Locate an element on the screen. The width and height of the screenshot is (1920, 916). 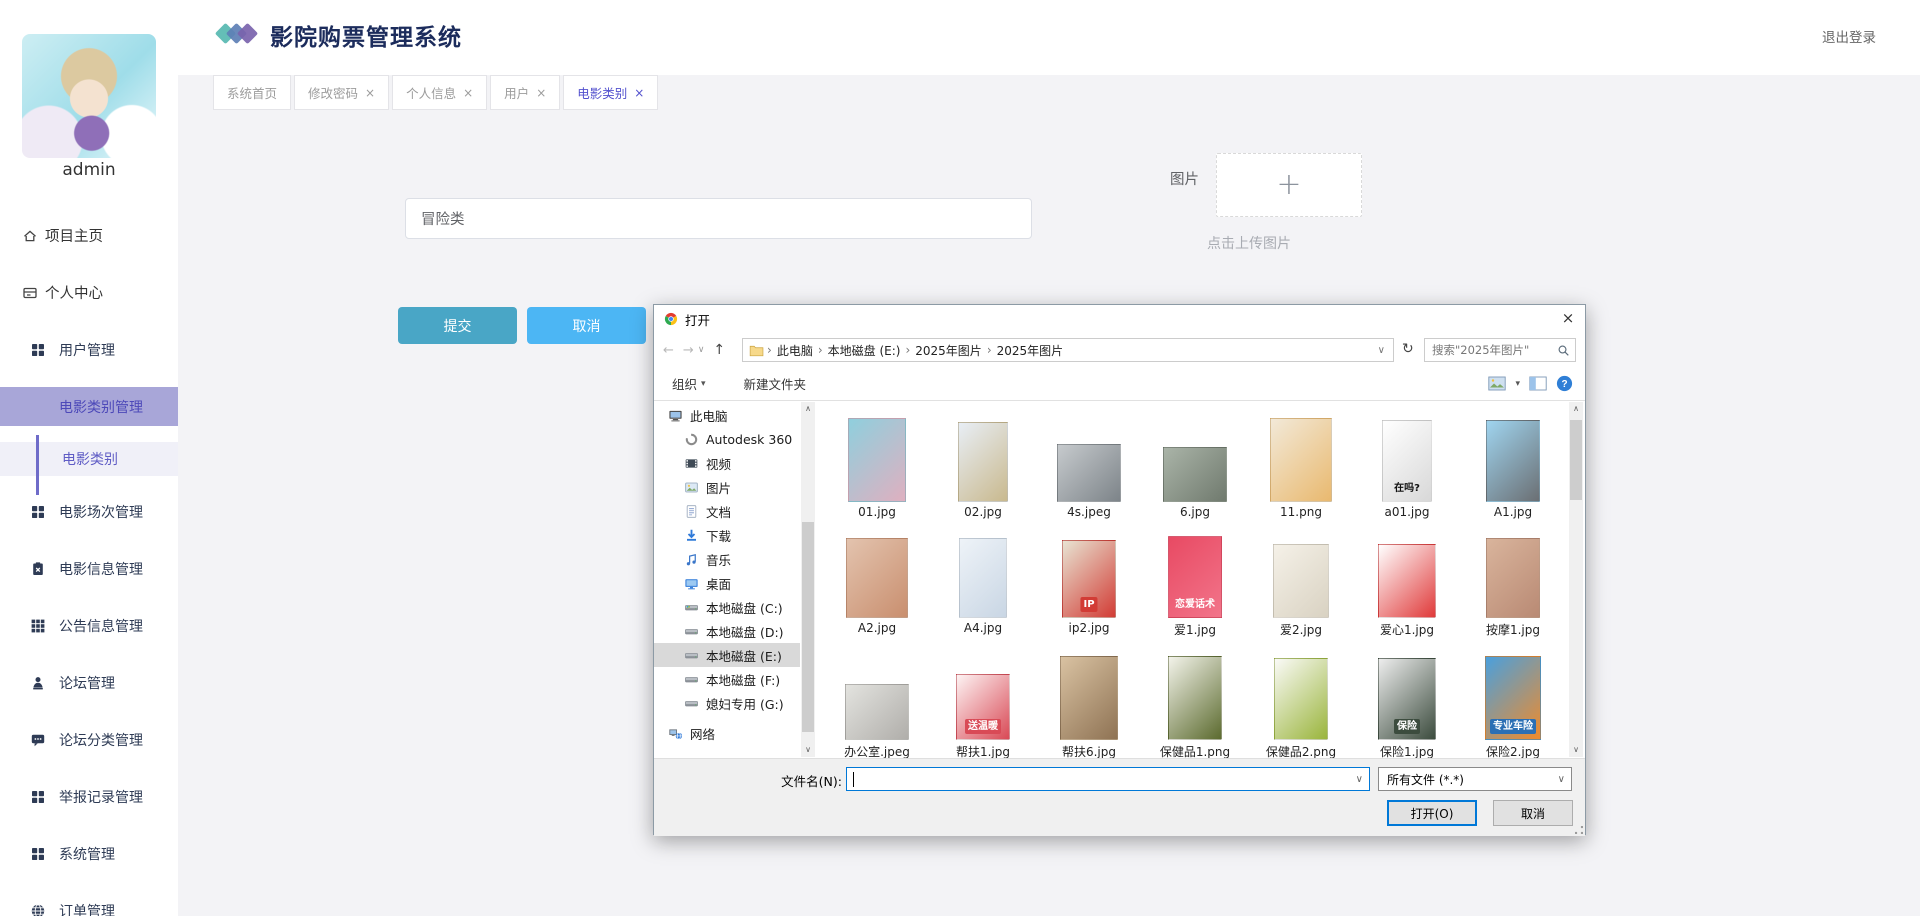
breadcrumb-segment: 此电脑 is located at coordinates (795, 350).